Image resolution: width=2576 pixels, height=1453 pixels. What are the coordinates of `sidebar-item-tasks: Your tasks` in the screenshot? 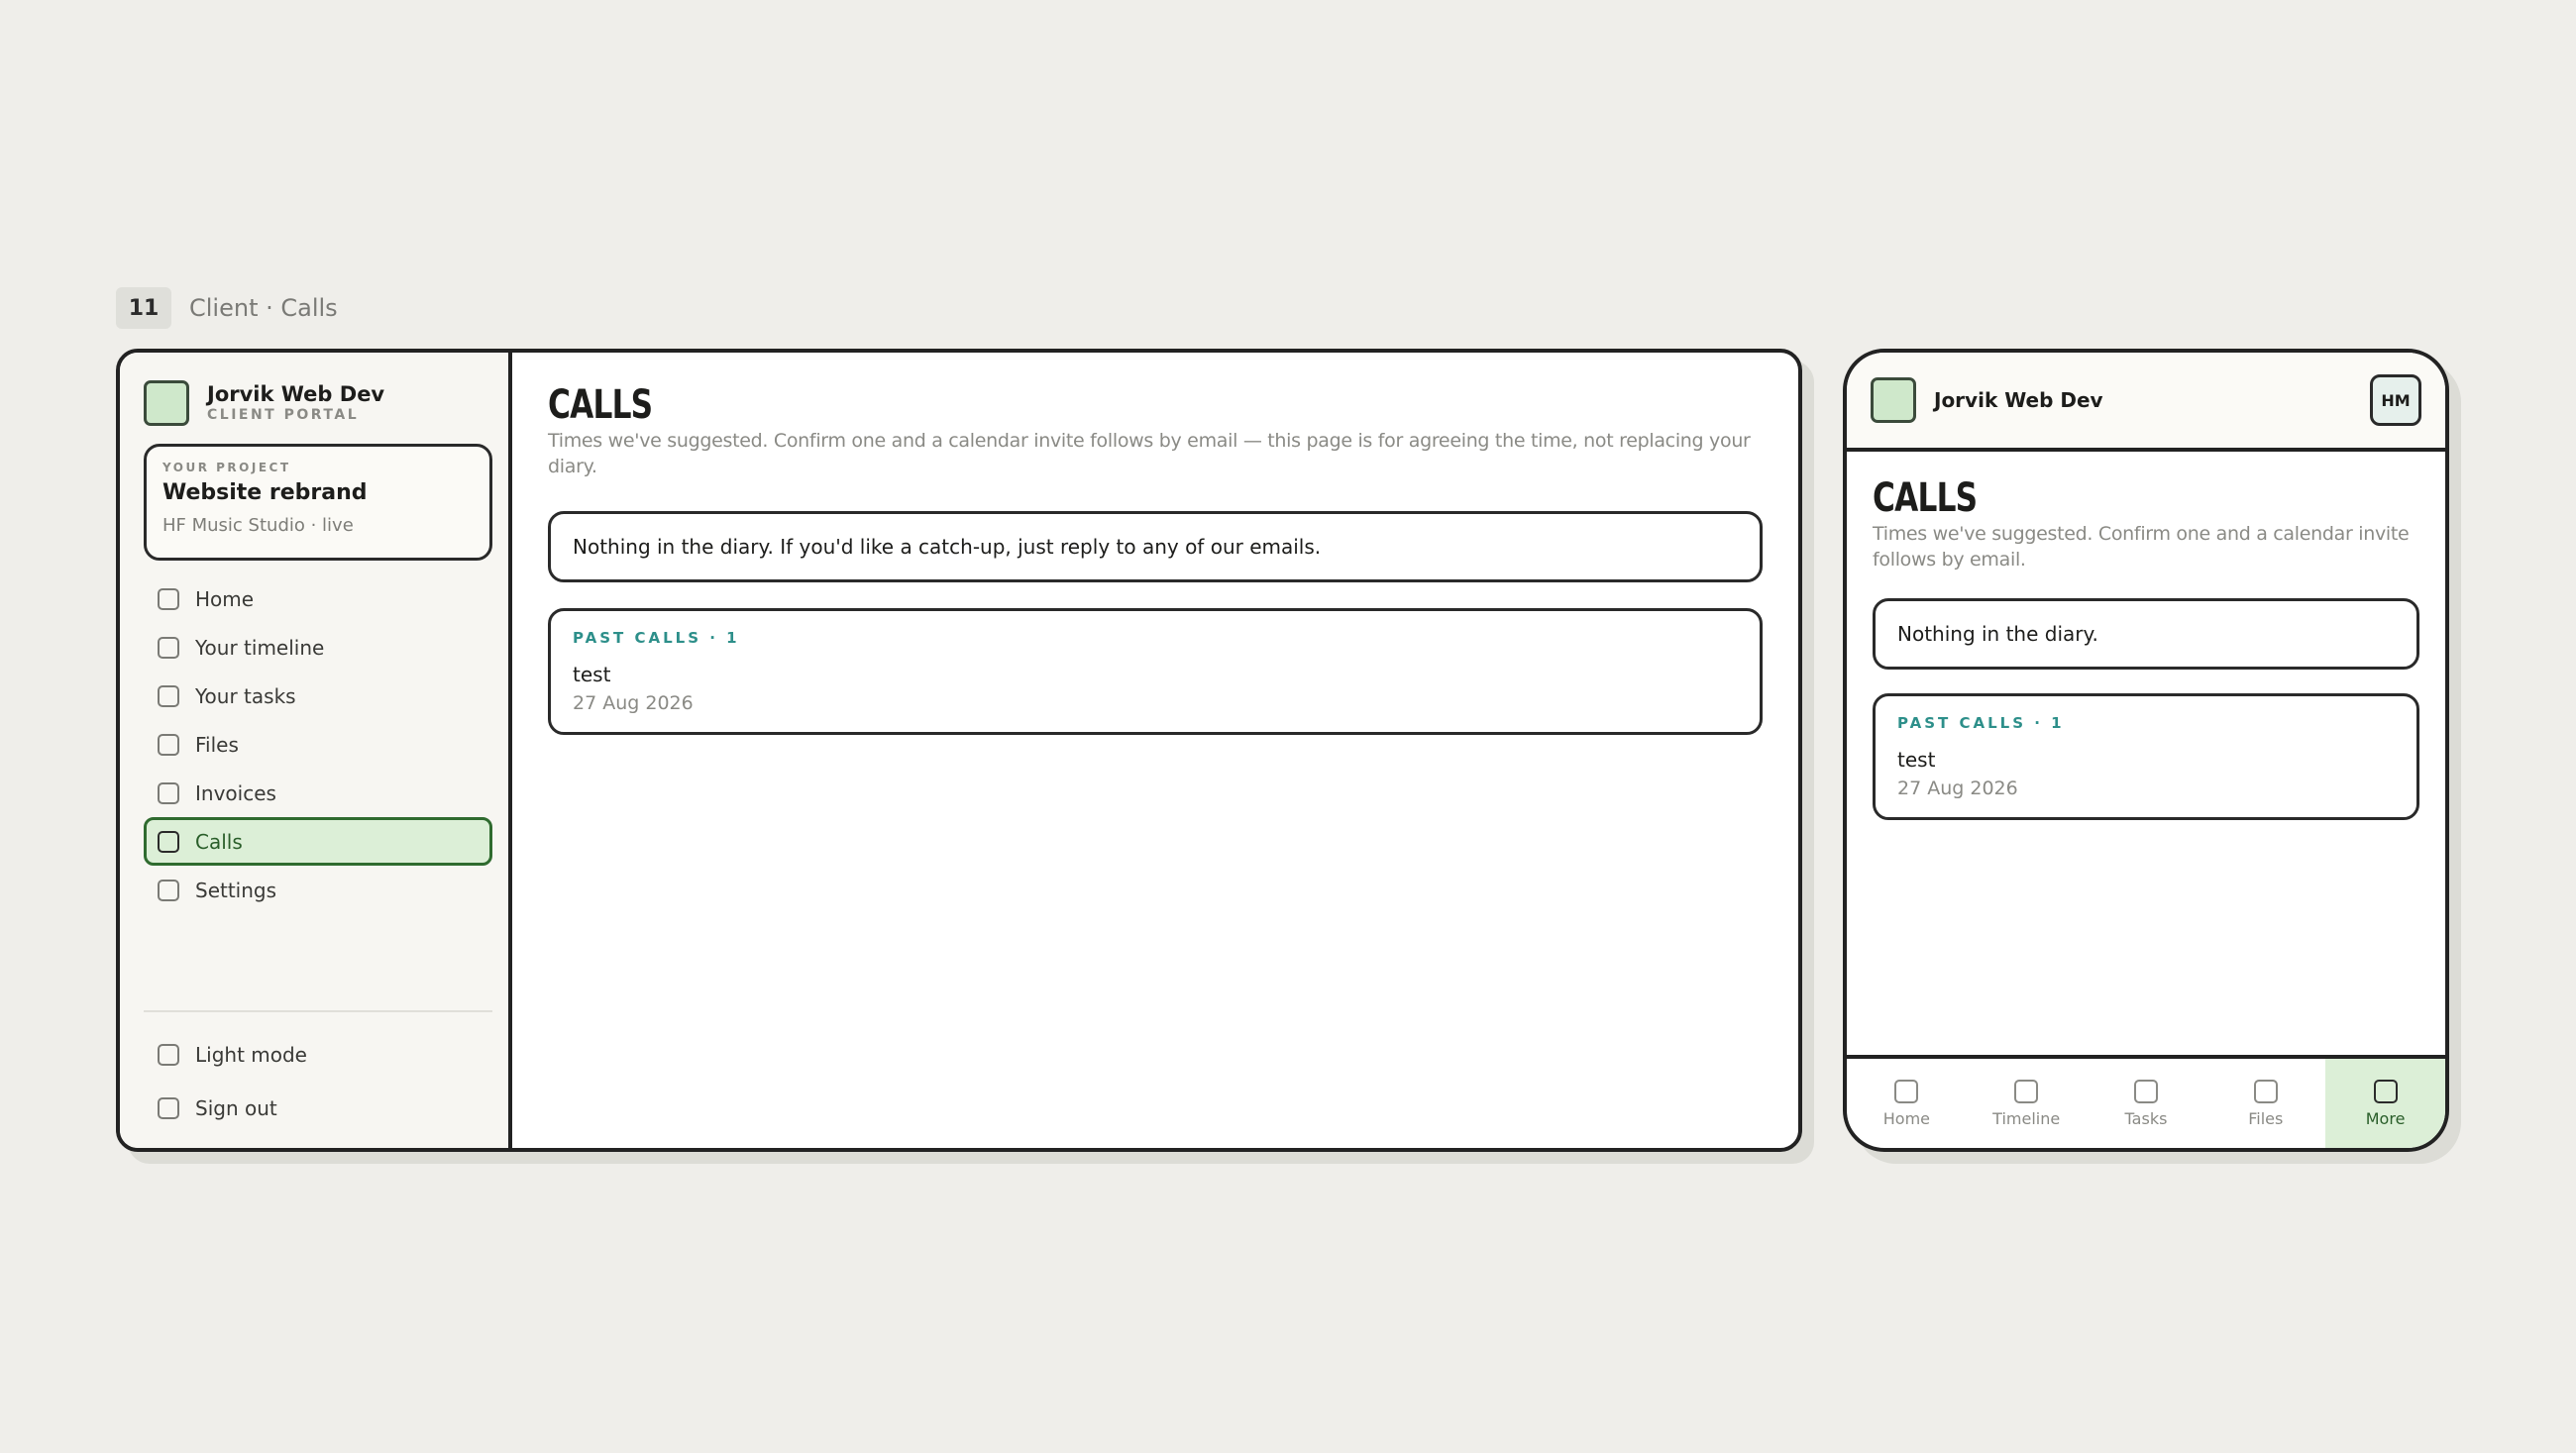 It's located at (318, 696).